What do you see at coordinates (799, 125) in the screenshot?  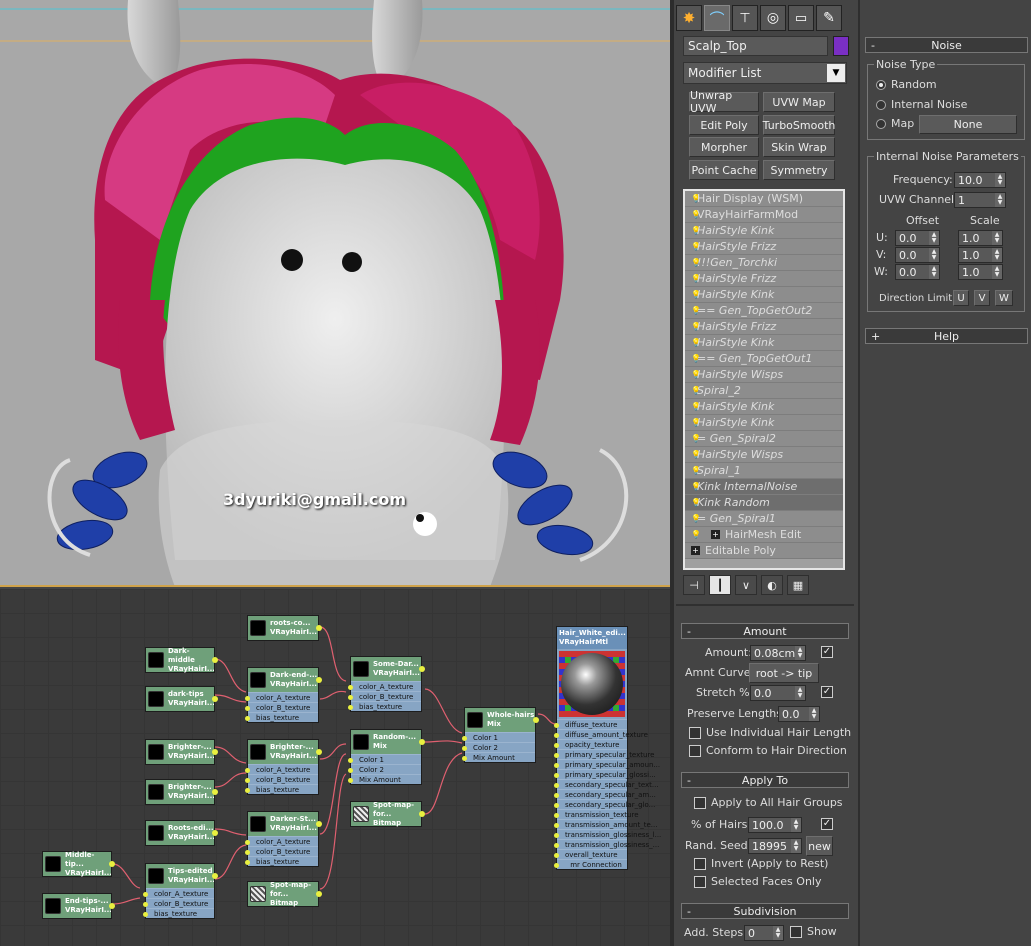 I see `turbosmooth-button: TurboSmooth` at bounding box center [799, 125].